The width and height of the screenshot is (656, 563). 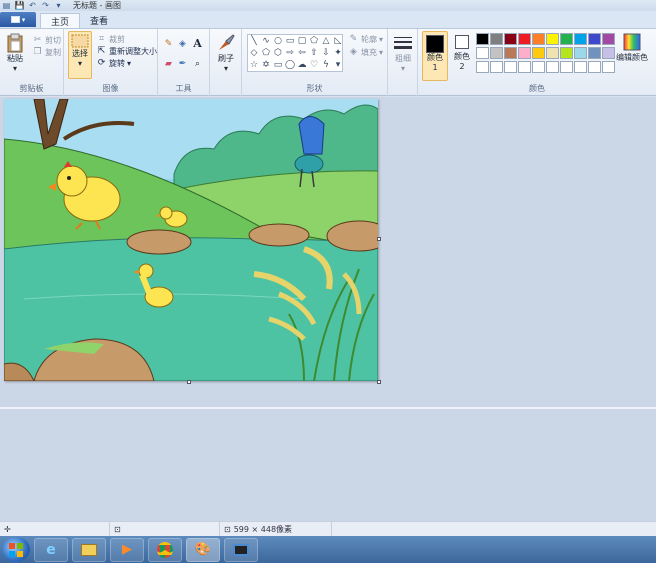 What do you see at coordinates (113, 63) in the screenshot?
I see `rotate-button: ⟳ 旋转 ▾` at bounding box center [113, 63].